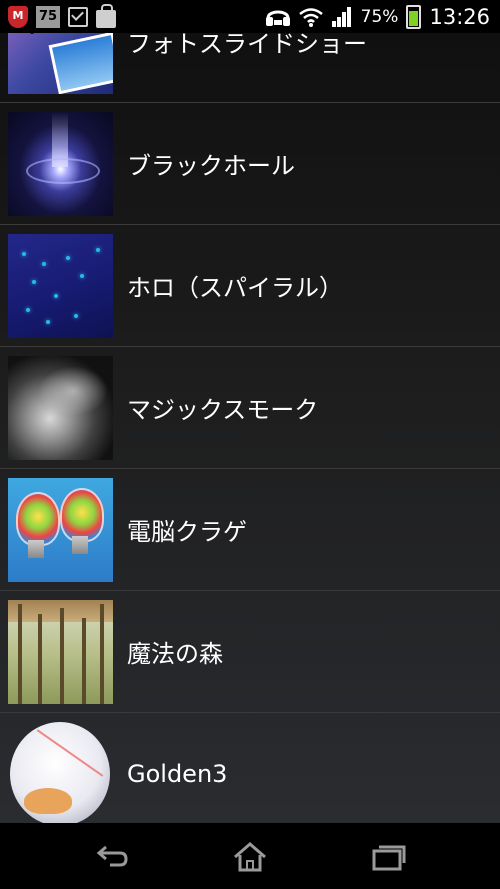  Describe the element at coordinates (60, 652) in the screenshot. I see `magic-forest-thumbnail` at that location.